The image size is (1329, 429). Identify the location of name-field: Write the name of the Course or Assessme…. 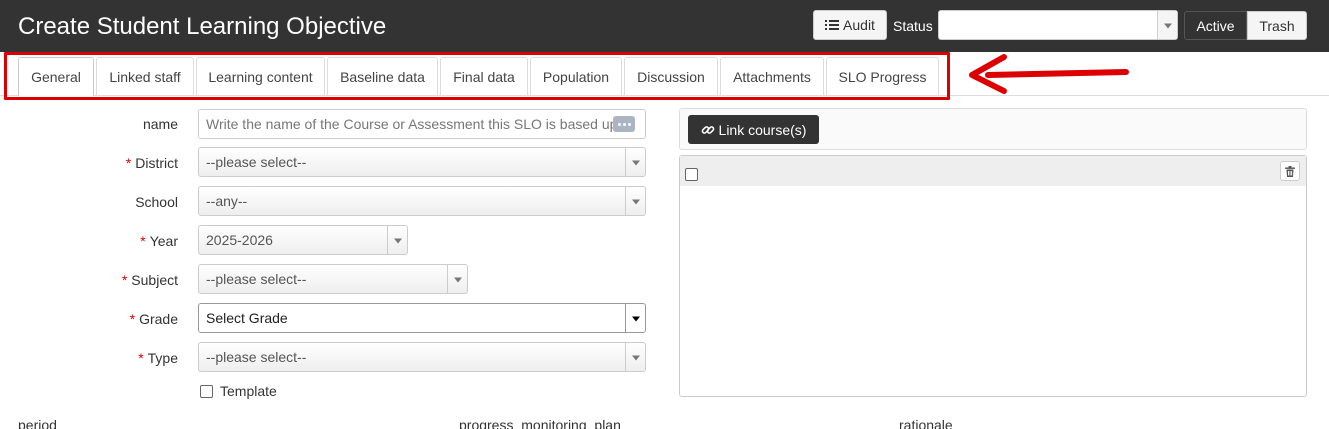
(422, 124).